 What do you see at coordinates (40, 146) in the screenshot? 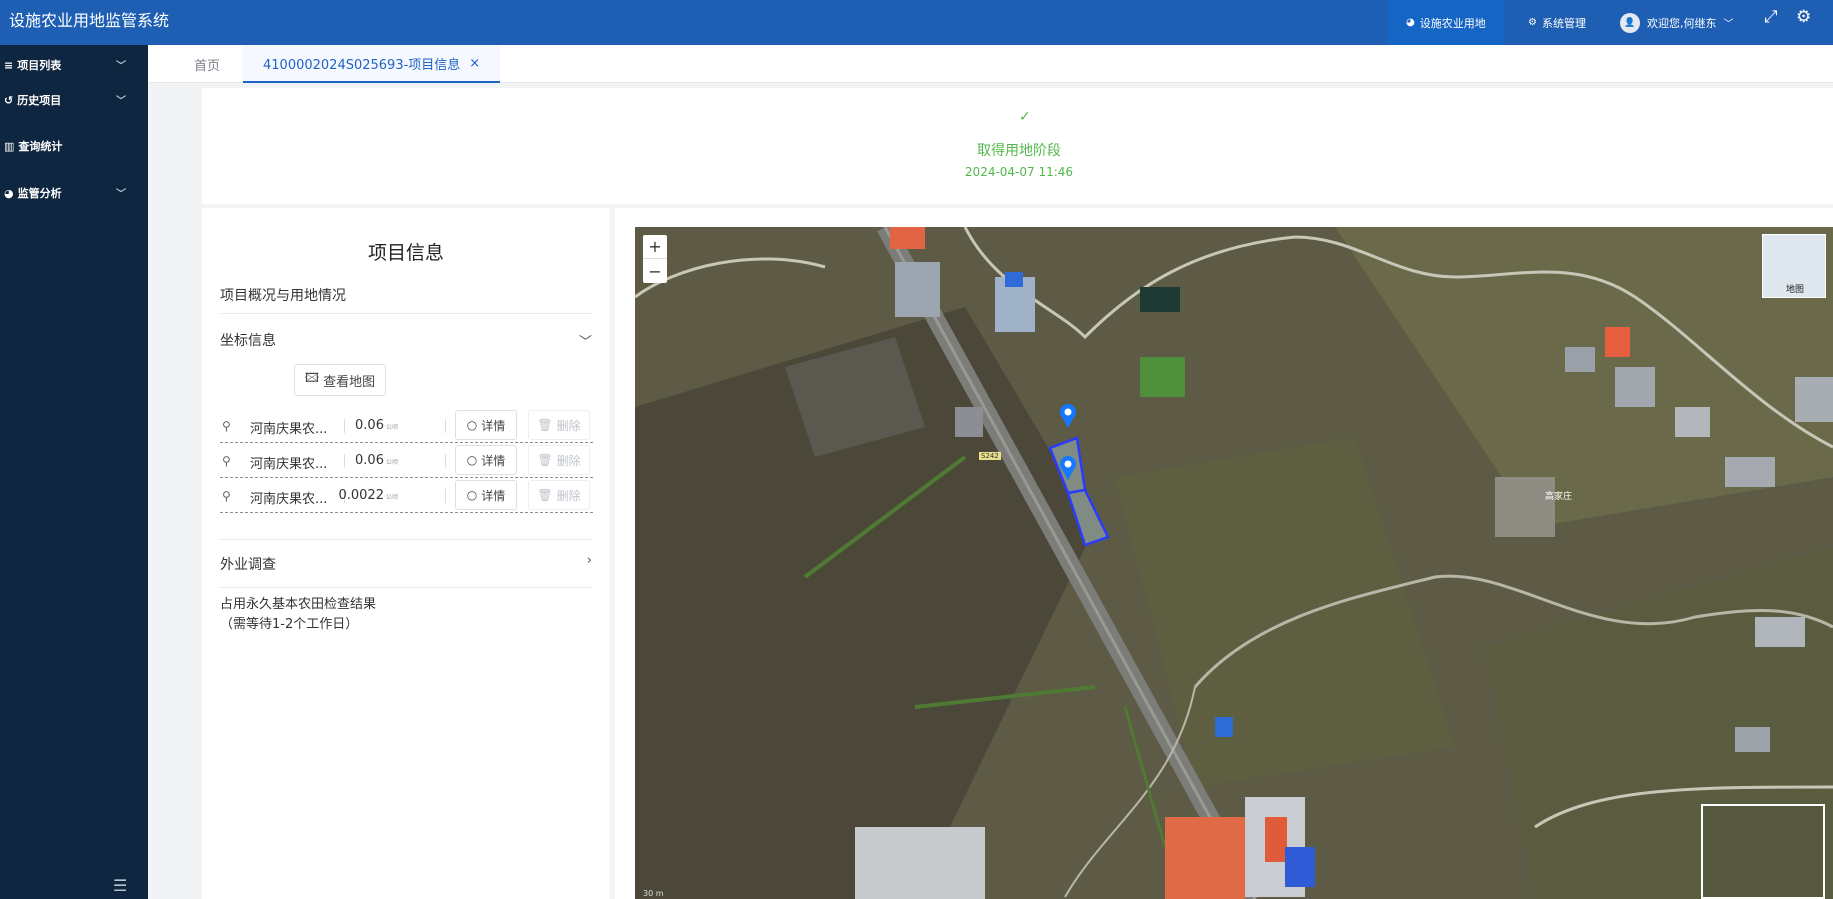
I see `sidebar-item-label: 查询统计` at bounding box center [40, 146].